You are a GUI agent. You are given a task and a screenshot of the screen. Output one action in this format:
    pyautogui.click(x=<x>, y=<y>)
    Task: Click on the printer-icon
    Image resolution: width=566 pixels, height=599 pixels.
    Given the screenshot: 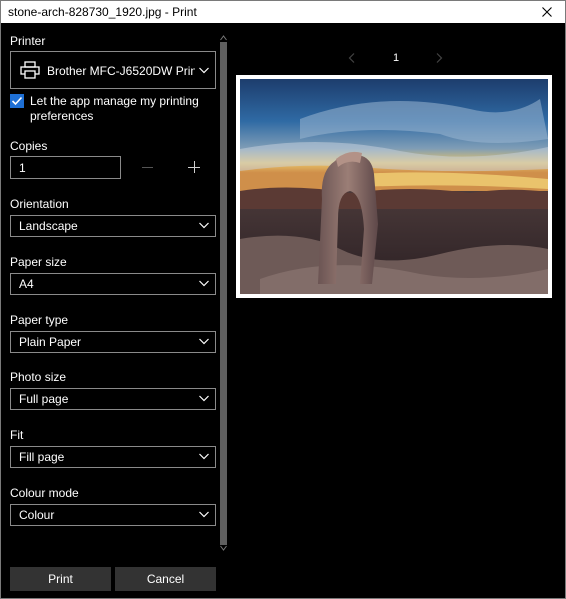 What is the action you would take?
    pyautogui.click(x=30, y=70)
    